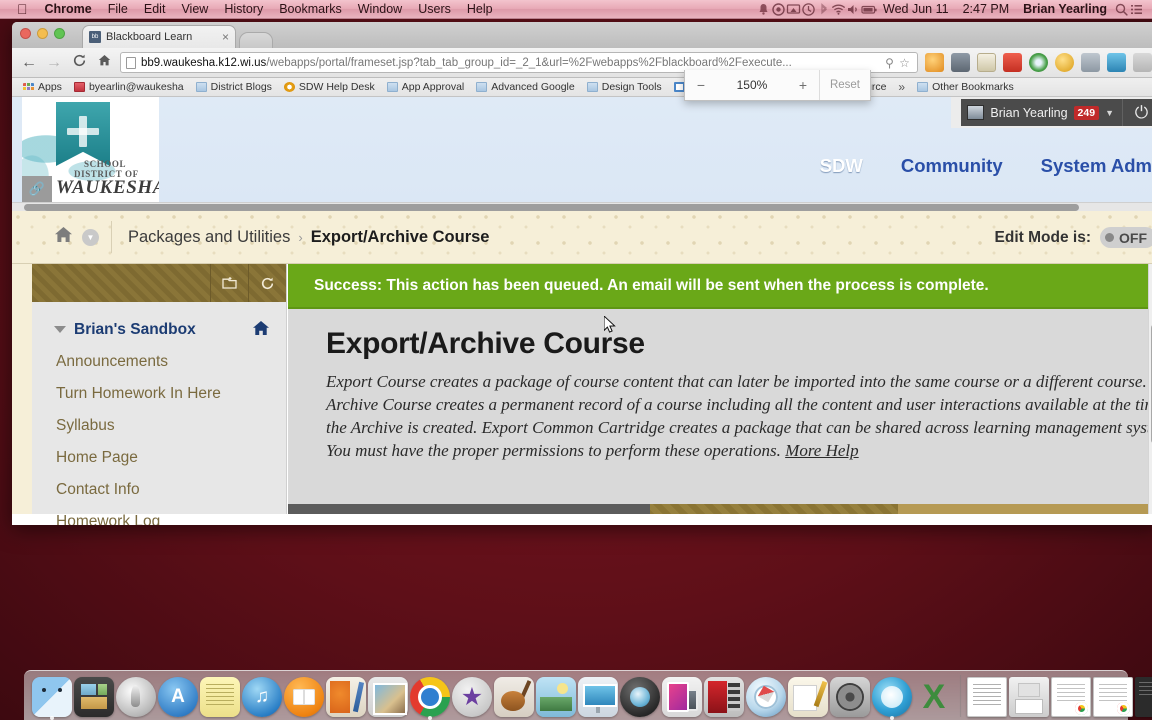  What do you see at coordinates (37, 189) in the screenshot?
I see `link-icon: 🔗` at bounding box center [37, 189].